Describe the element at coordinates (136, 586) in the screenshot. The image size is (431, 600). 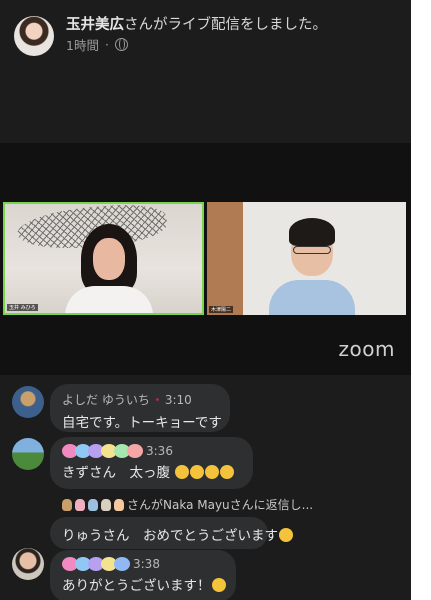
I see `comment-text: ありがとうございます！` at that location.